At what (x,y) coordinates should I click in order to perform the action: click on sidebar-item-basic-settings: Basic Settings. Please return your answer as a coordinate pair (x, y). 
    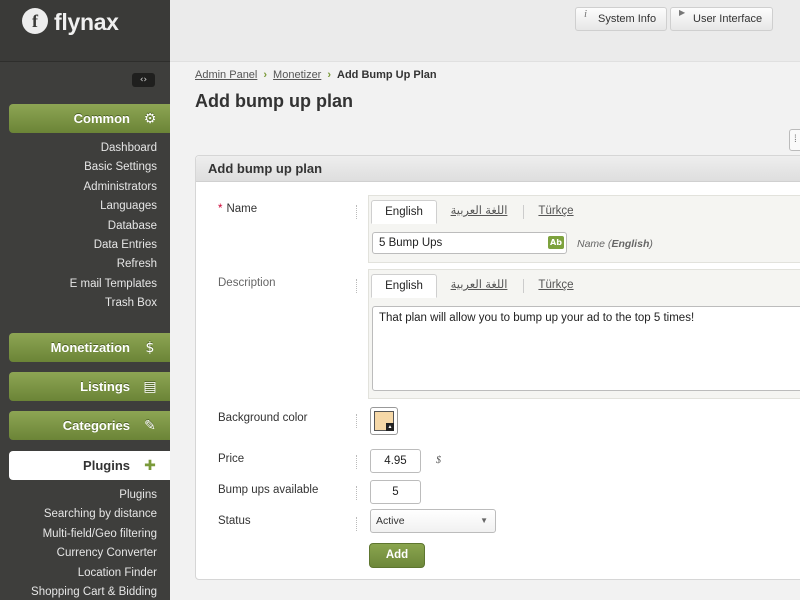
    Looking at the image, I should click on (113, 167).